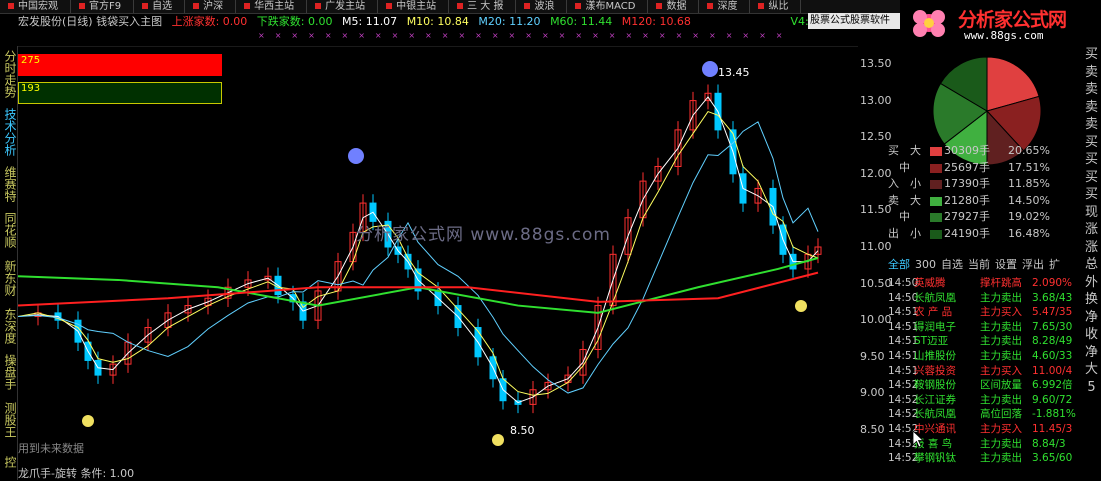 This screenshot has height=481, width=1101. What do you see at coordinates (1091, 229) in the screenshot?
I see `right-label: 涨` at bounding box center [1091, 229].